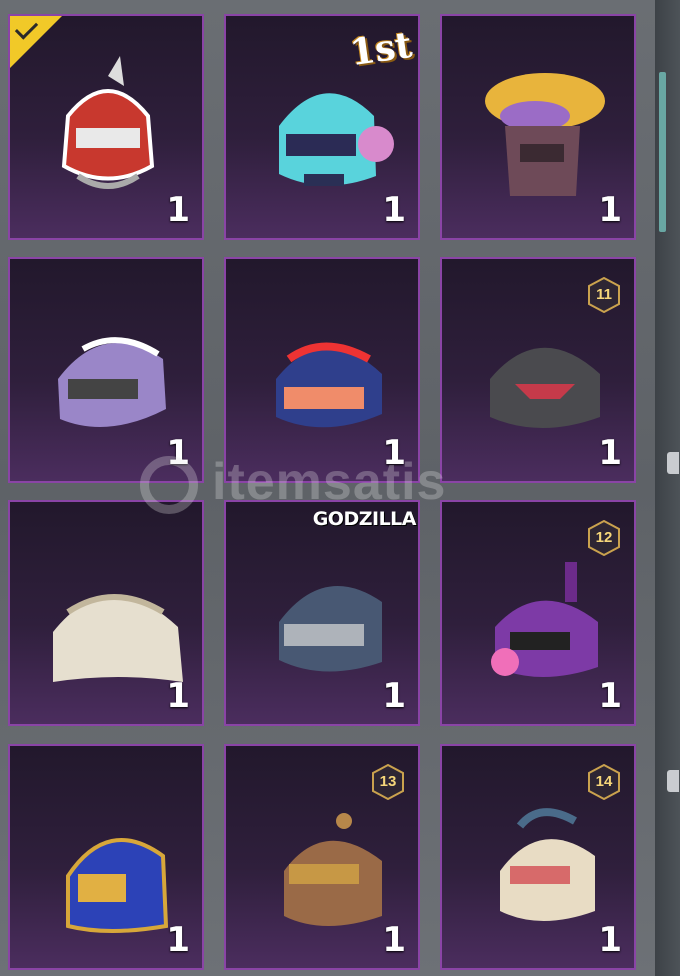 This screenshot has width=680, height=976. Describe the element at coordinates (545, 387) in the screenshot. I see `lace-helmet-icon` at that location.